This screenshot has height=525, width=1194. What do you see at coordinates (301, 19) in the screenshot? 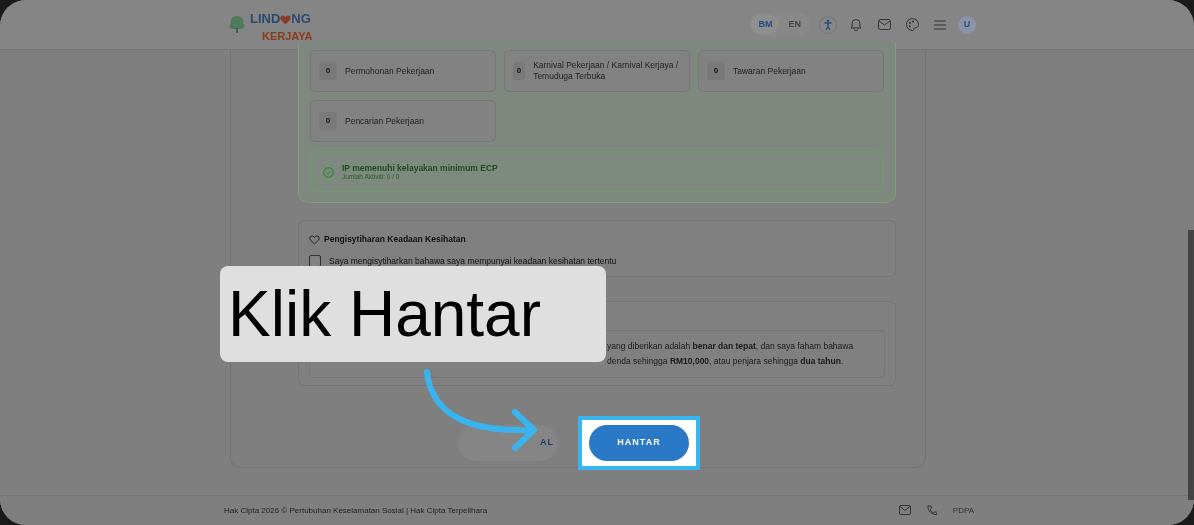
I see `logo-text: NG` at bounding box center [301, 19].